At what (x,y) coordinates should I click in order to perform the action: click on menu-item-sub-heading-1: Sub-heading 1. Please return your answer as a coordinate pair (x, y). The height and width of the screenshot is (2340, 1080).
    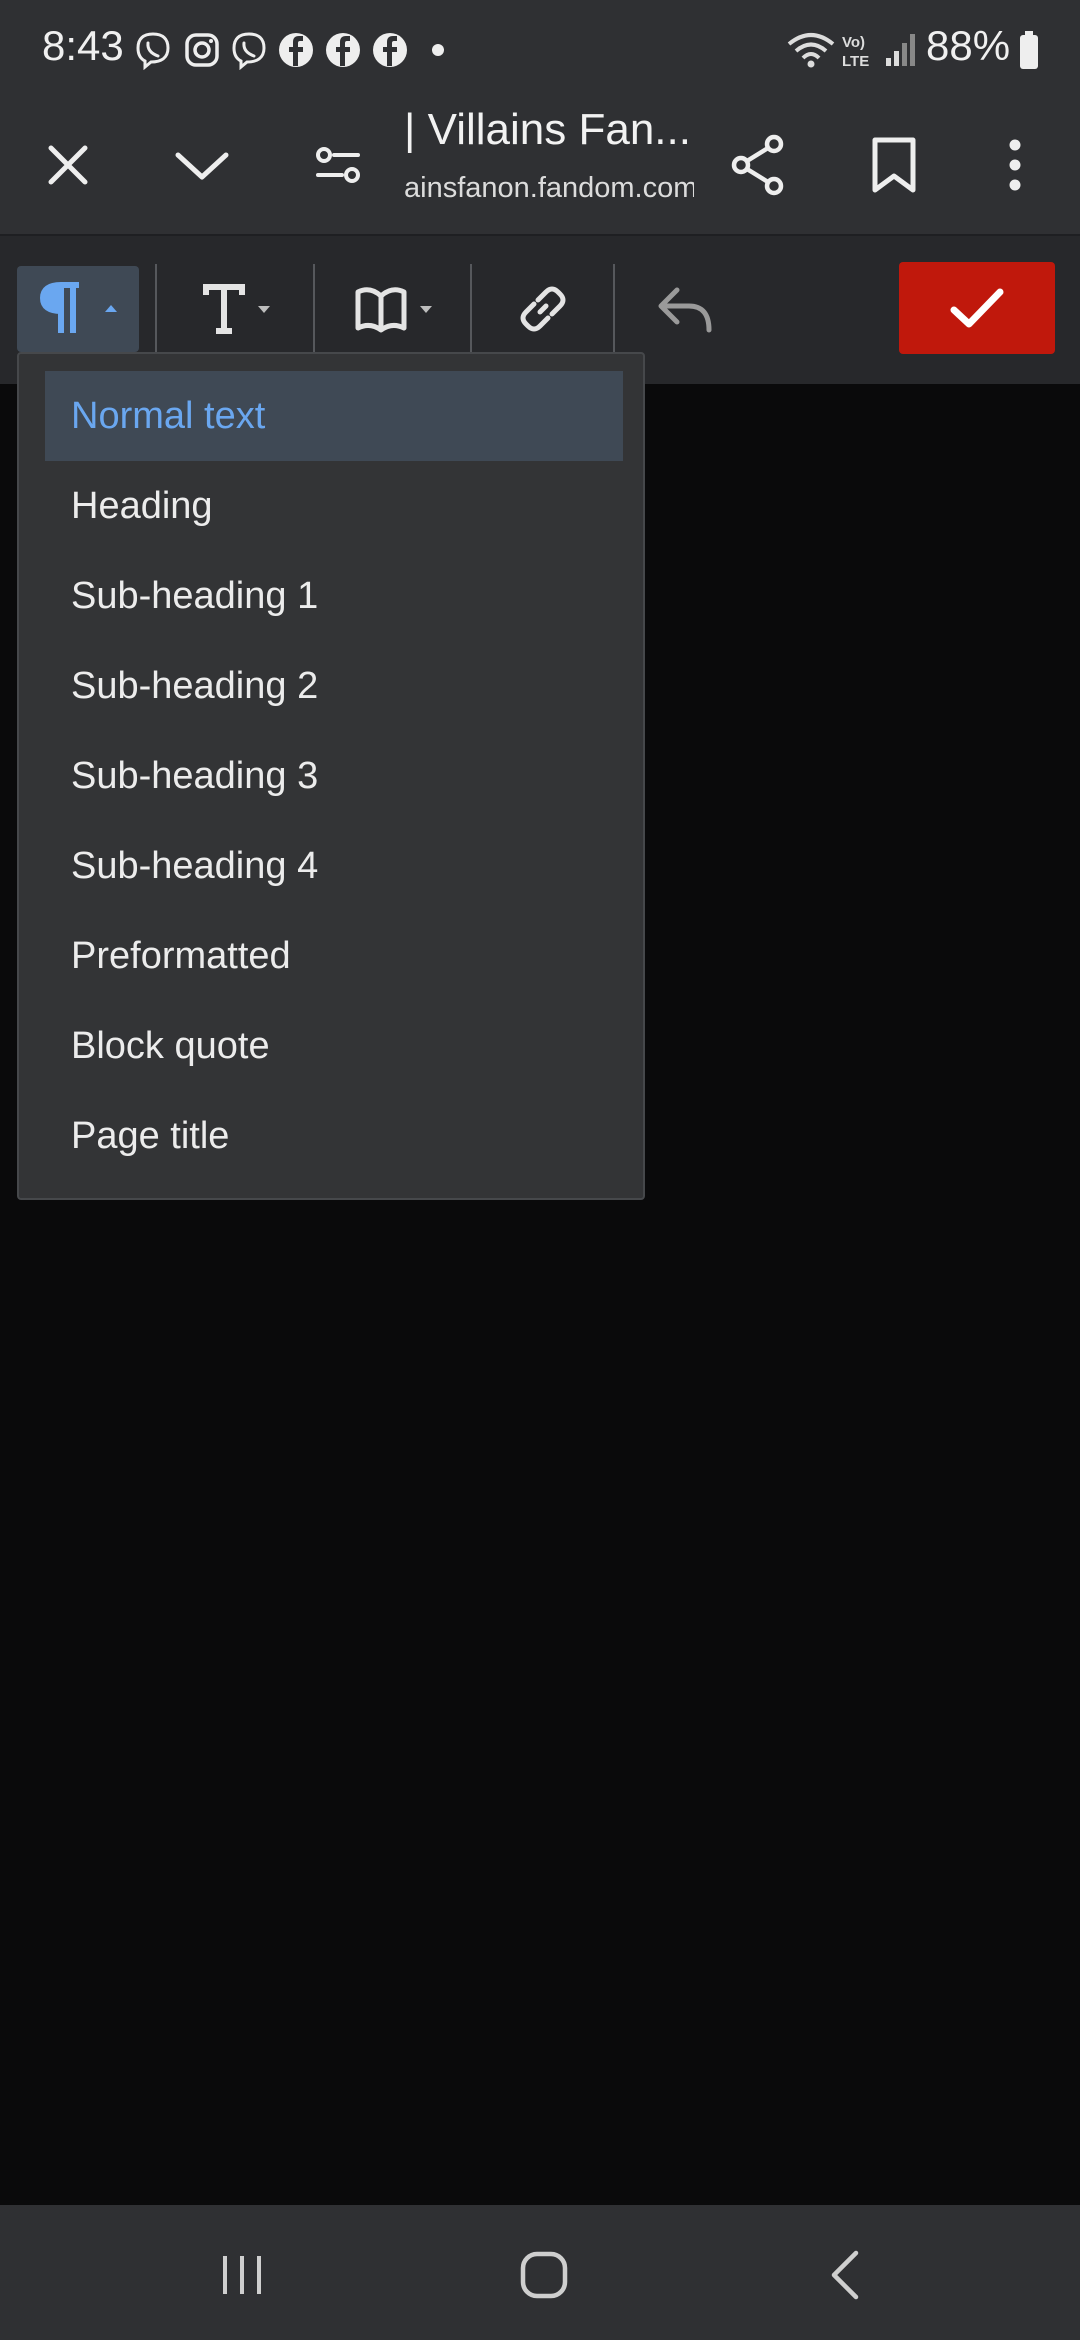
    Looking at the image, I should click on (334, 596).